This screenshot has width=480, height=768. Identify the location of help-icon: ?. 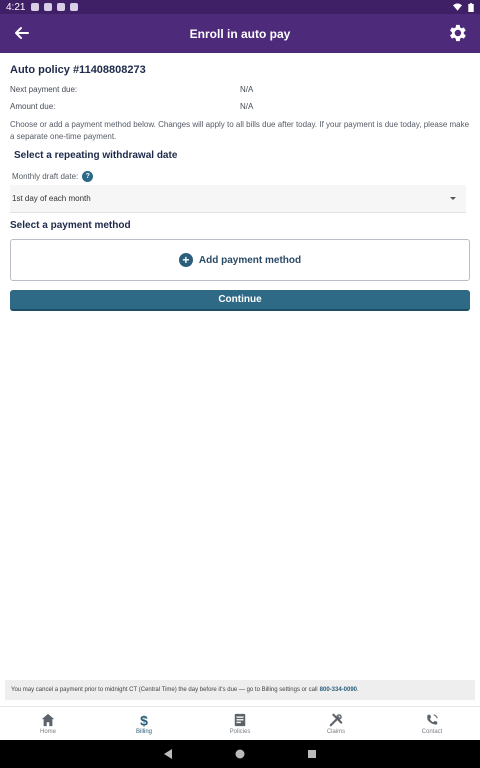
(88, 176).